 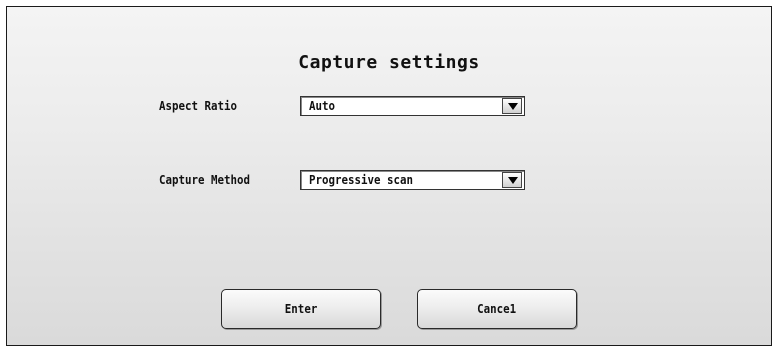 I want to click on cancel-button-label: Cance1, so click(x=497, y=309).